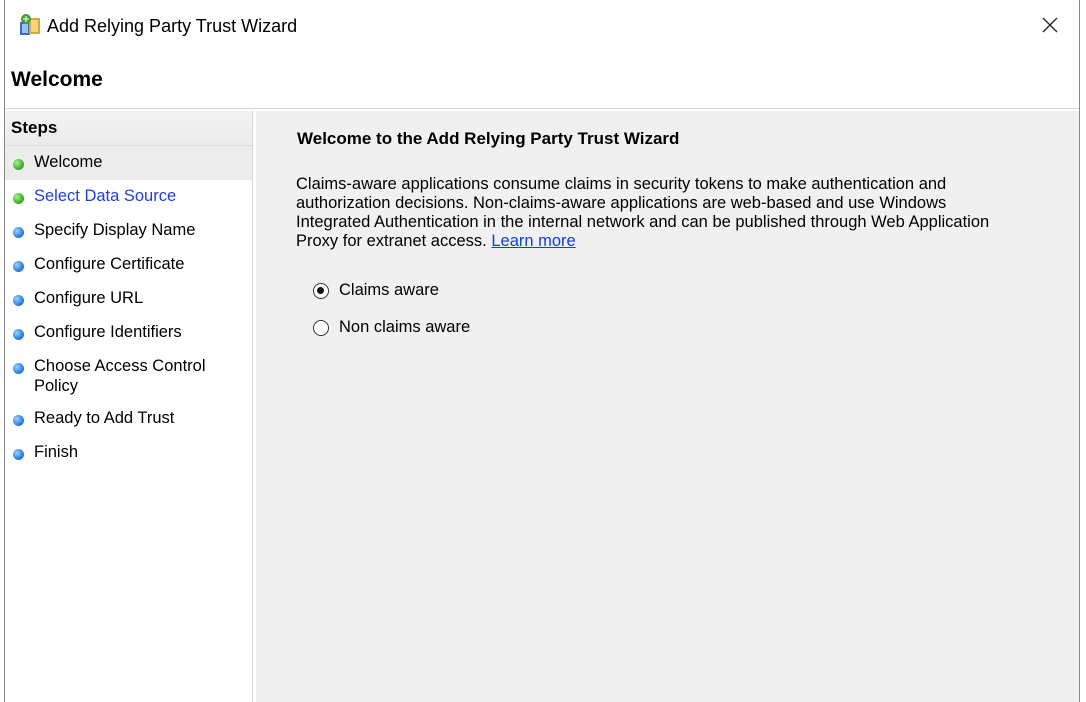 The height and width of the screenshot is (702, 1086). I want to click on step-label: Welcome, so click(68, 162).